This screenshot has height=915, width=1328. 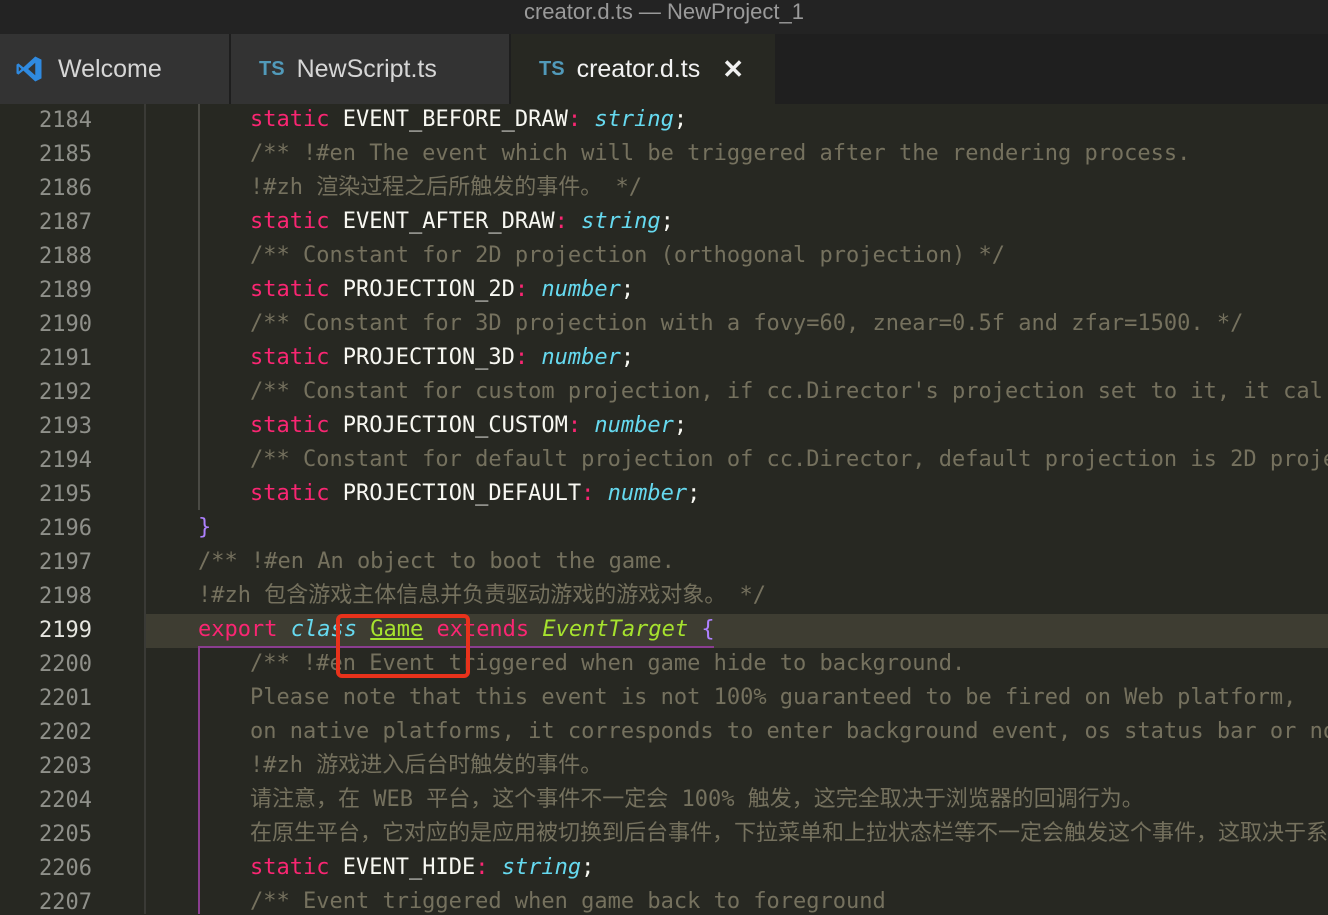 I want to click on indent-guide, so click(x=199, y=307).